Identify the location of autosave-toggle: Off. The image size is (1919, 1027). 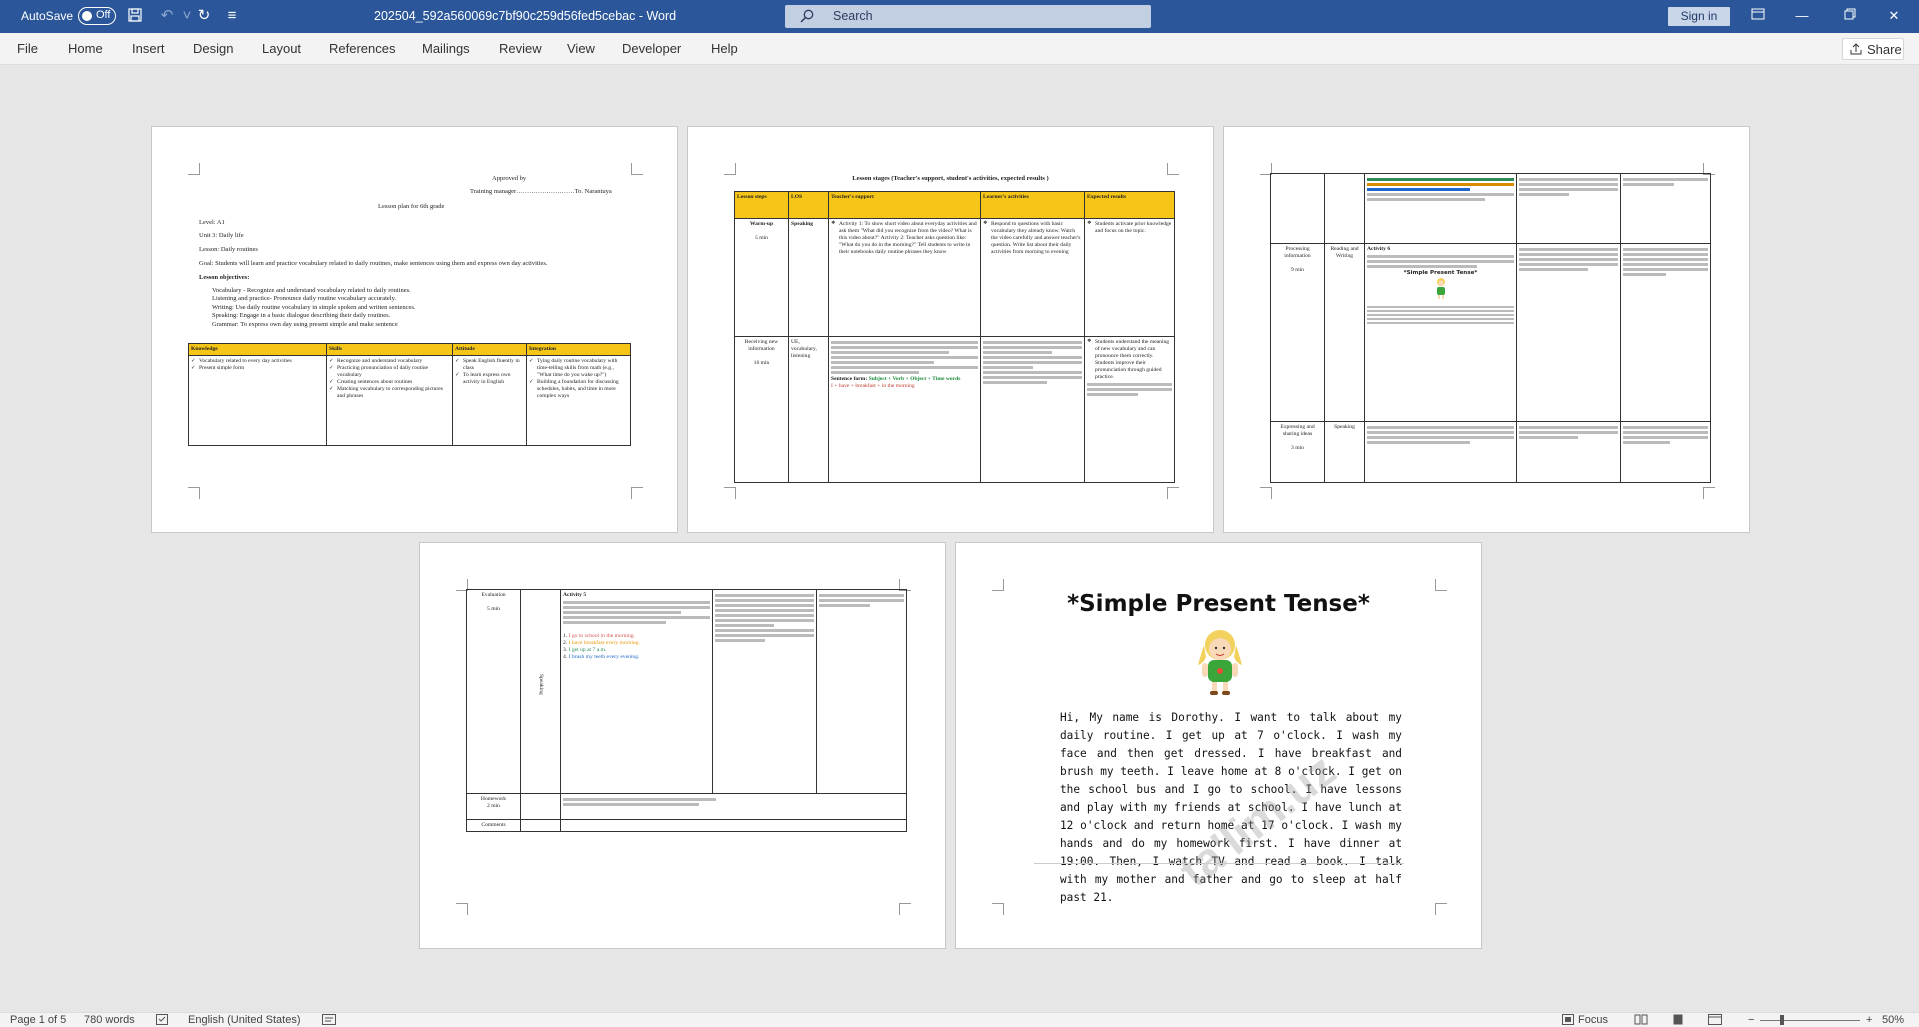
(97, 16).